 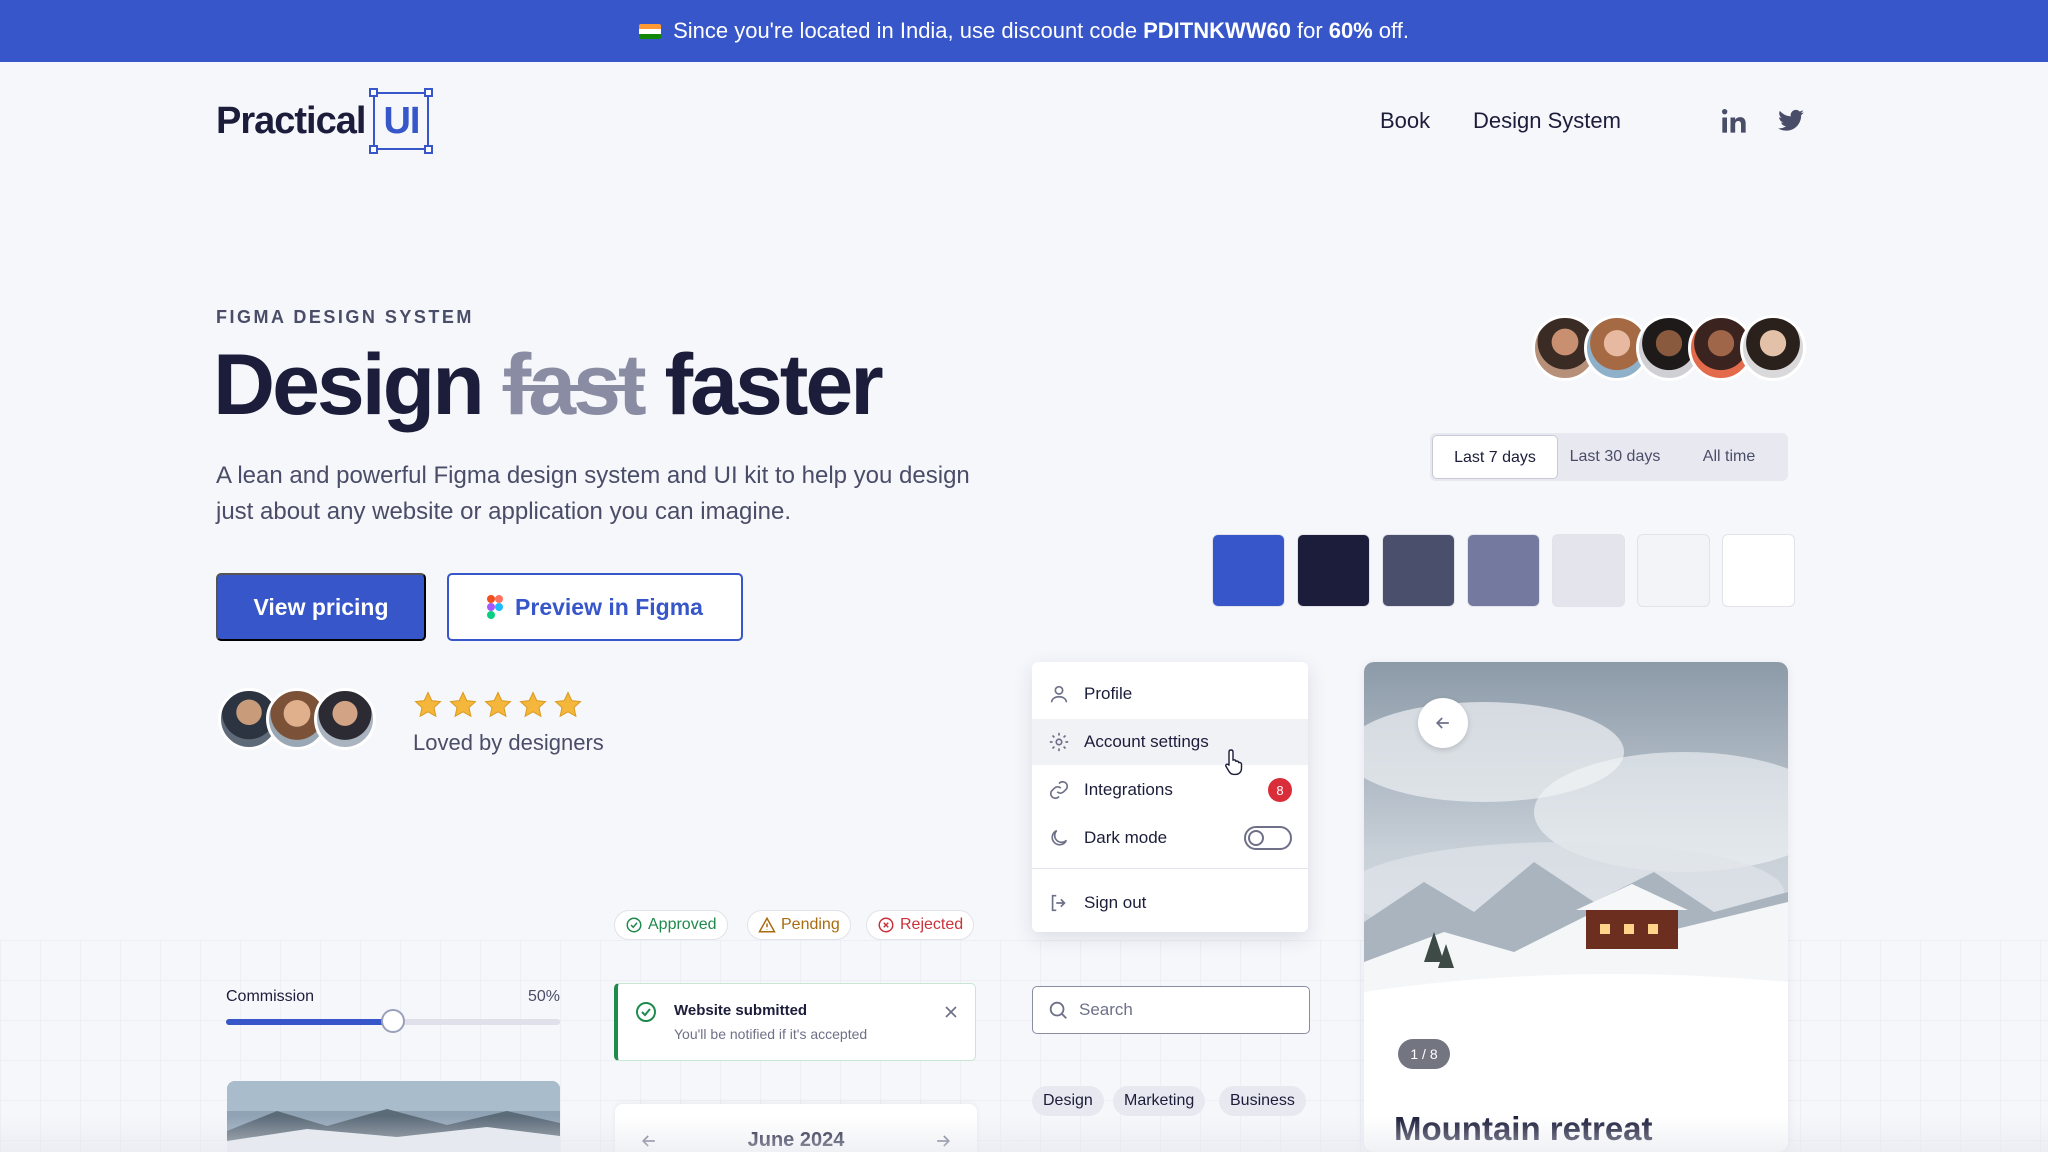 I want to click on menu-item-label: Profile, so click(x=1108, y=693).